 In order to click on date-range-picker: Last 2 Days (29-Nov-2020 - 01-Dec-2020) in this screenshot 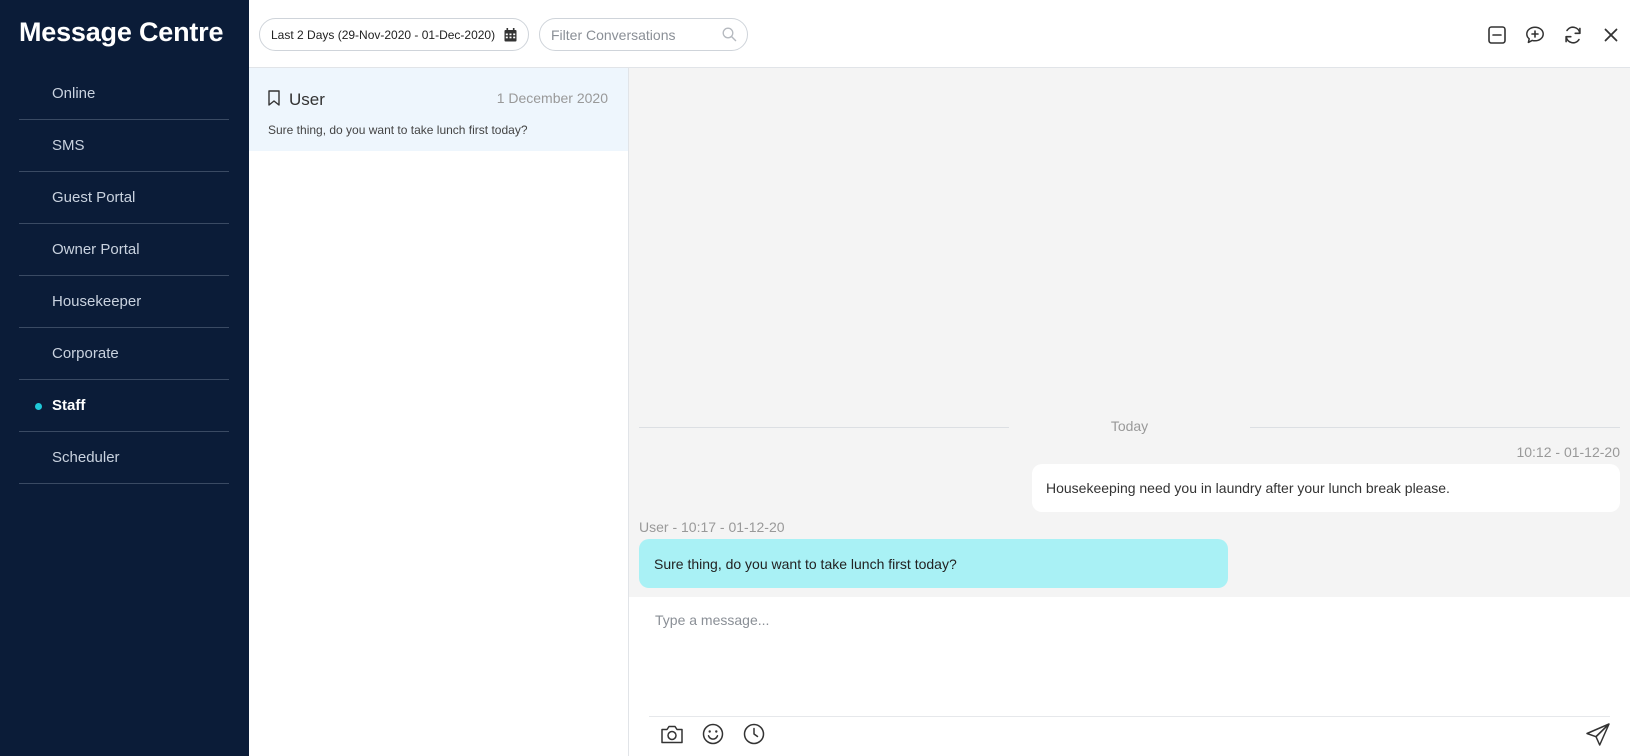, I will do `click(394, 34)`.